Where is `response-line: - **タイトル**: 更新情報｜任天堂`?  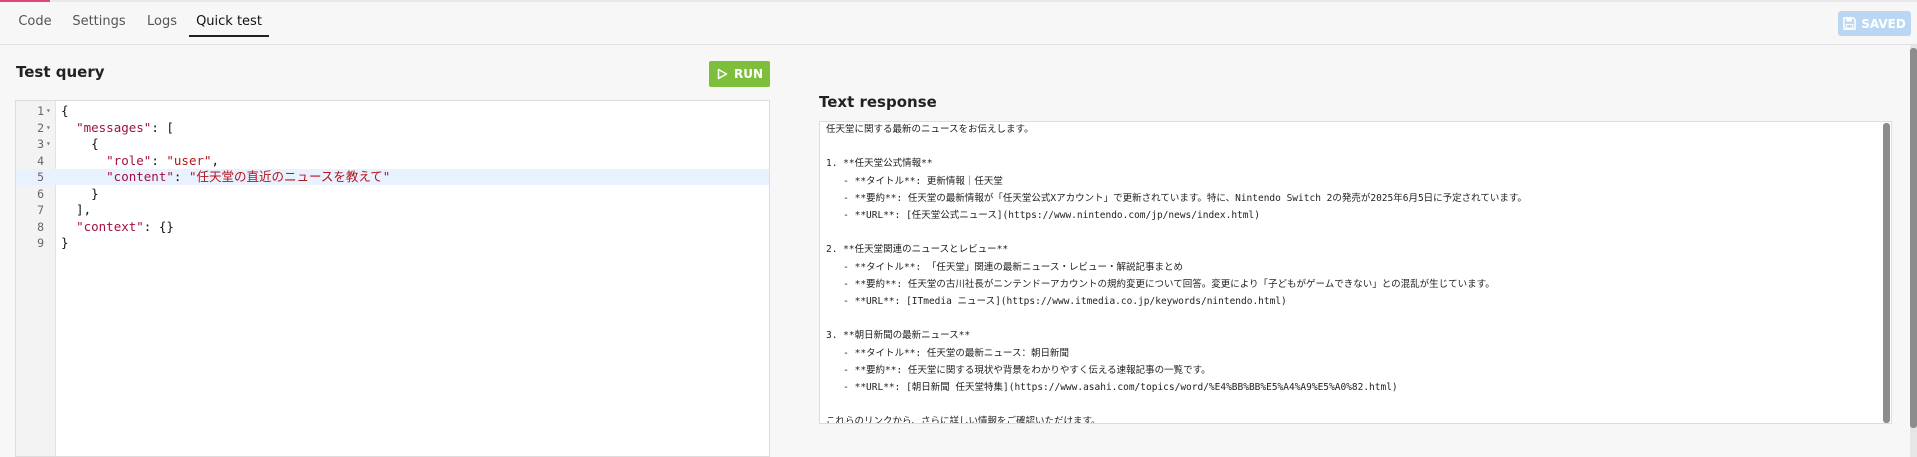 response-line: - **タイトル**: 更新情報｜任天堂 is located at coordinates (914, 181).